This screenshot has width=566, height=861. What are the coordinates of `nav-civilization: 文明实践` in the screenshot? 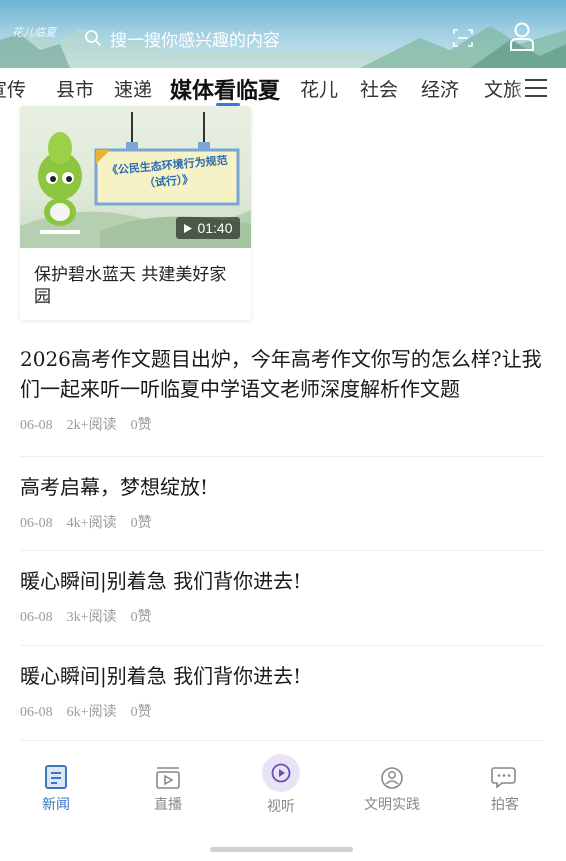 It's located at (392, 789).